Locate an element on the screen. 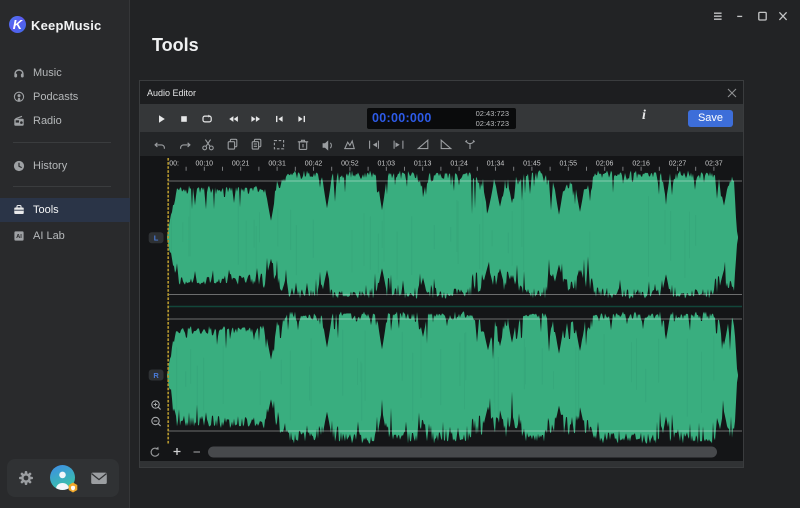 This screenshot has width=800, height=508. svg-text: 02:27 is located at coordinates (678, 164).